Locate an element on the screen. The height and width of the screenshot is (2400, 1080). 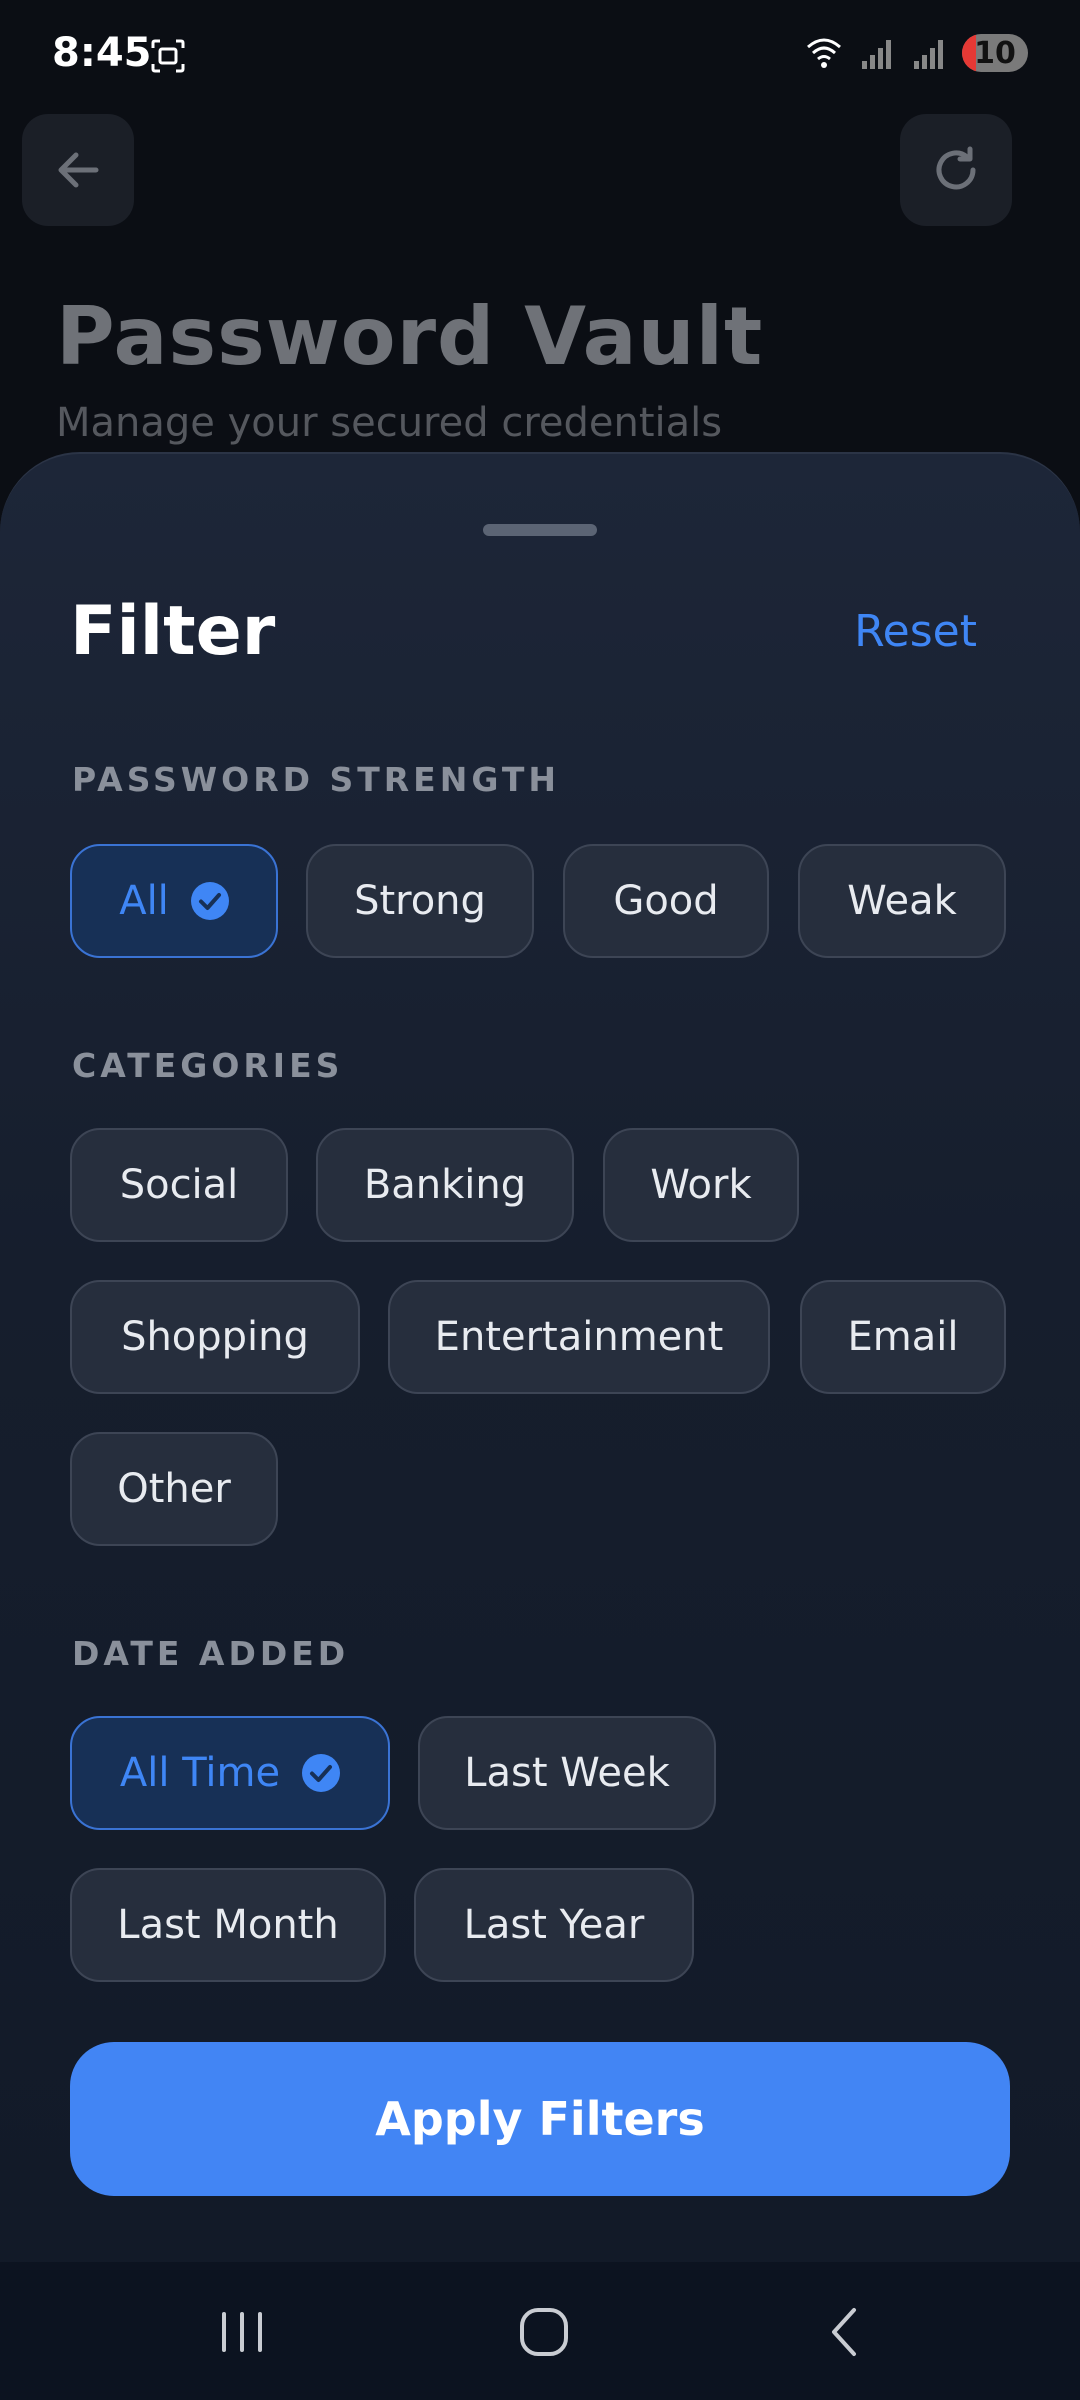
recent-apps-icon is located at coordinates (242, 2332).